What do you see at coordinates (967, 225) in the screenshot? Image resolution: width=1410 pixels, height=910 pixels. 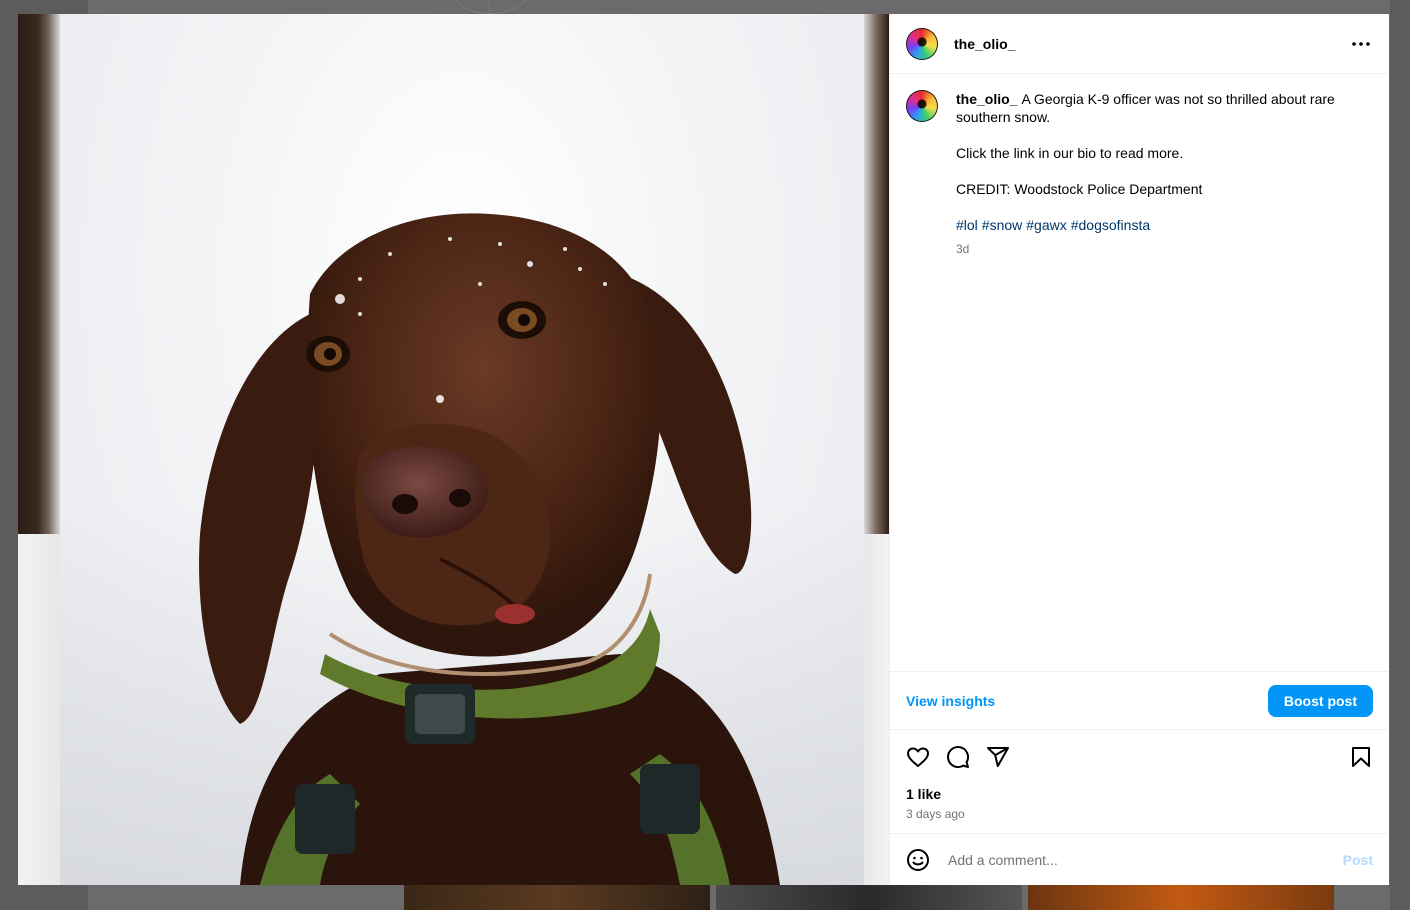 I see `hashtag-link: #lol` at bounding box center [967, 225].